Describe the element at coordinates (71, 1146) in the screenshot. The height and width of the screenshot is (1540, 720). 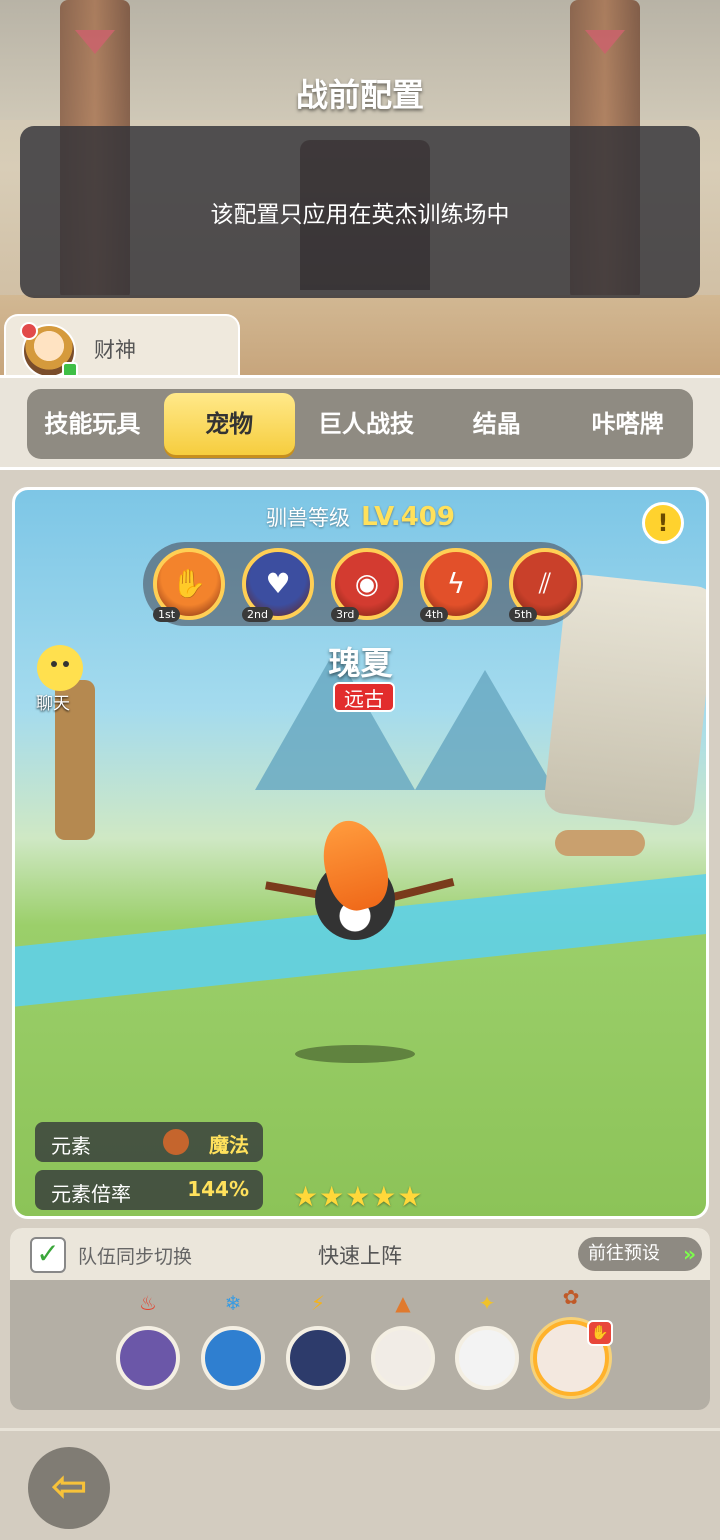
I see `element-label: 元素` at that location.